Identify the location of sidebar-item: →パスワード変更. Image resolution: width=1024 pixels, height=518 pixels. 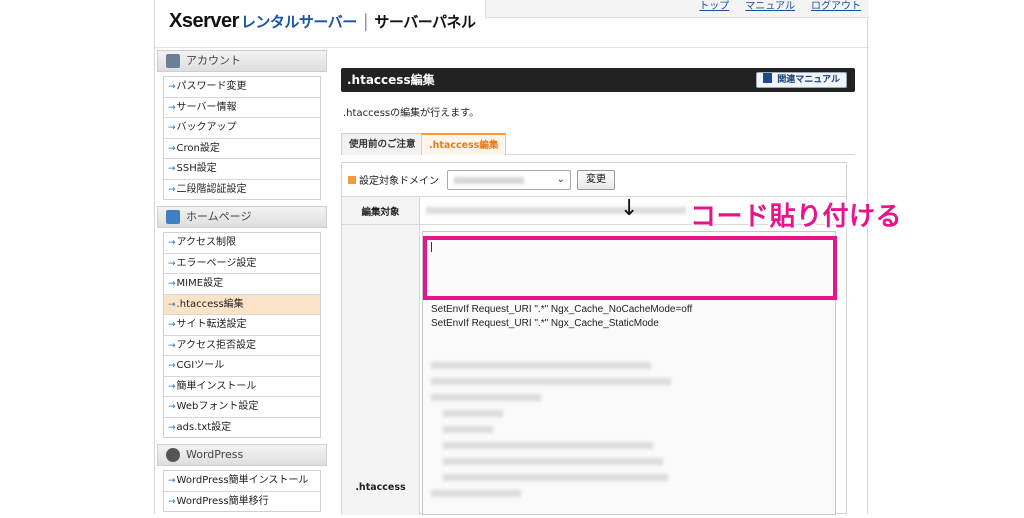
(242, 86).